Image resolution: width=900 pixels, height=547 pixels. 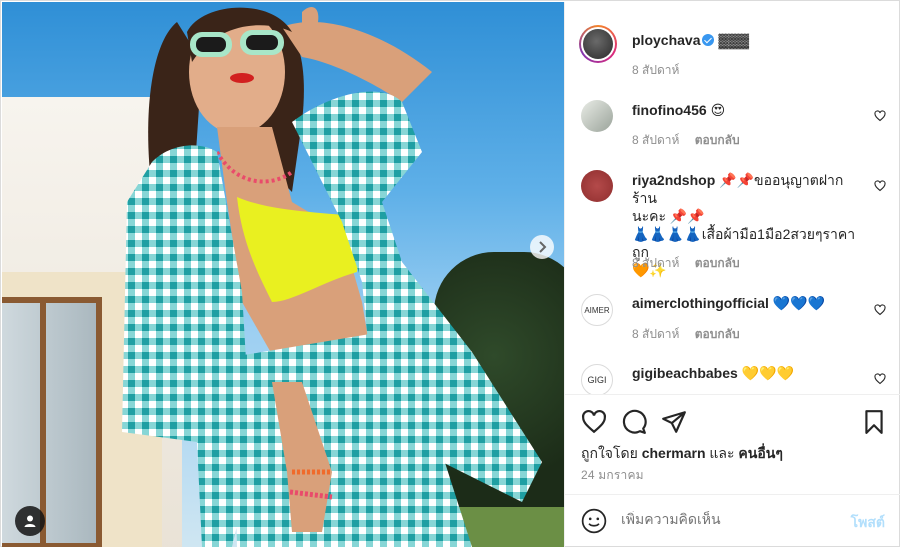 I want to click on likes-others-link: คนอื่นๆ, so click(x=760, y=453).